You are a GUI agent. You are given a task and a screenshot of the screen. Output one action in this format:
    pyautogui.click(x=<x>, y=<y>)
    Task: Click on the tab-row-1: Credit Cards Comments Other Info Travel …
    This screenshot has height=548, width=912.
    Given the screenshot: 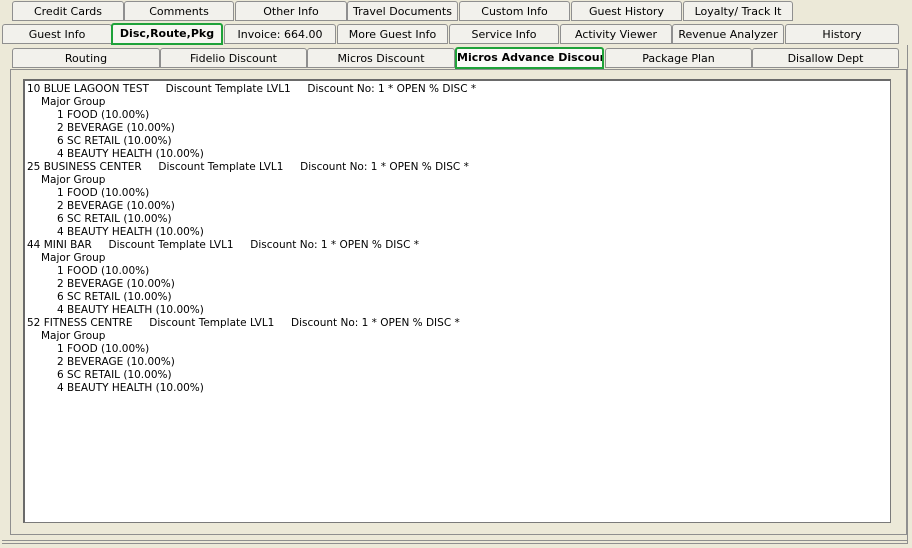 What is the action you would take?
    pyautogui.click(x=456, y=12)
    